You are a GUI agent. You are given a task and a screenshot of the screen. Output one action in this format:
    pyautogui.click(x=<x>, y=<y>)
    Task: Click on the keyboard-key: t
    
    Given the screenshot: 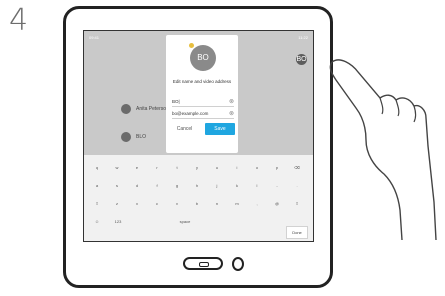 What is the action you would take?
    pyautogui.click(x=177, y=168)
    